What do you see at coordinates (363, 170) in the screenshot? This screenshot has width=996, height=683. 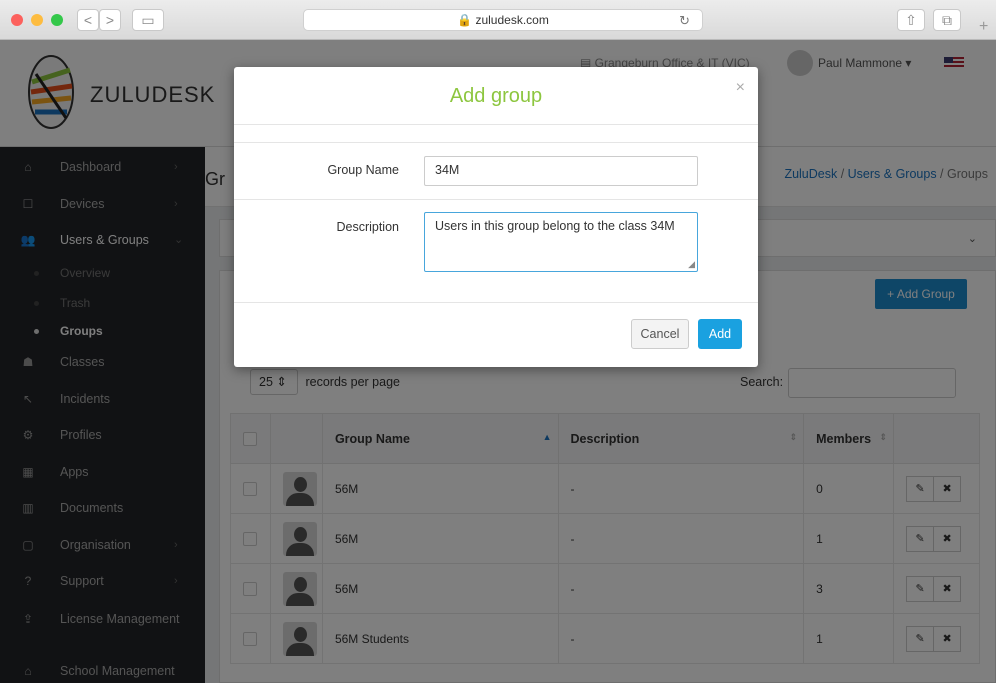 I see `group-name-label: Group Name` at bounding box center [363, 170].